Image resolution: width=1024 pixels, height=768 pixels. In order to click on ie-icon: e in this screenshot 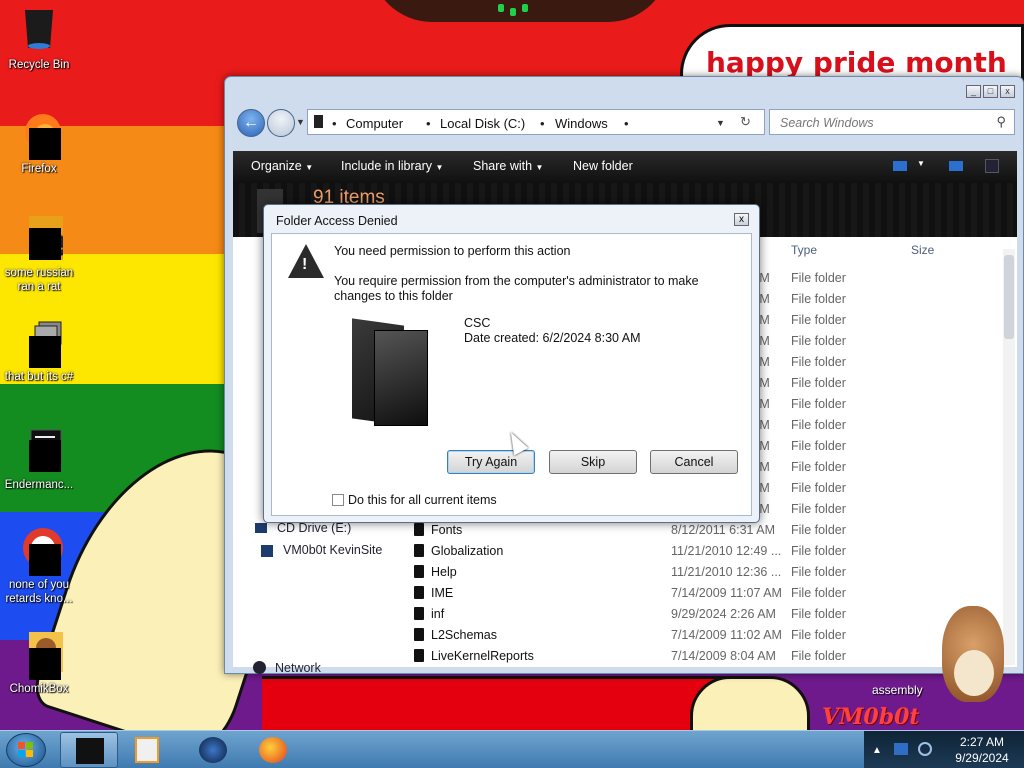, I will do `click(41, 238)`.